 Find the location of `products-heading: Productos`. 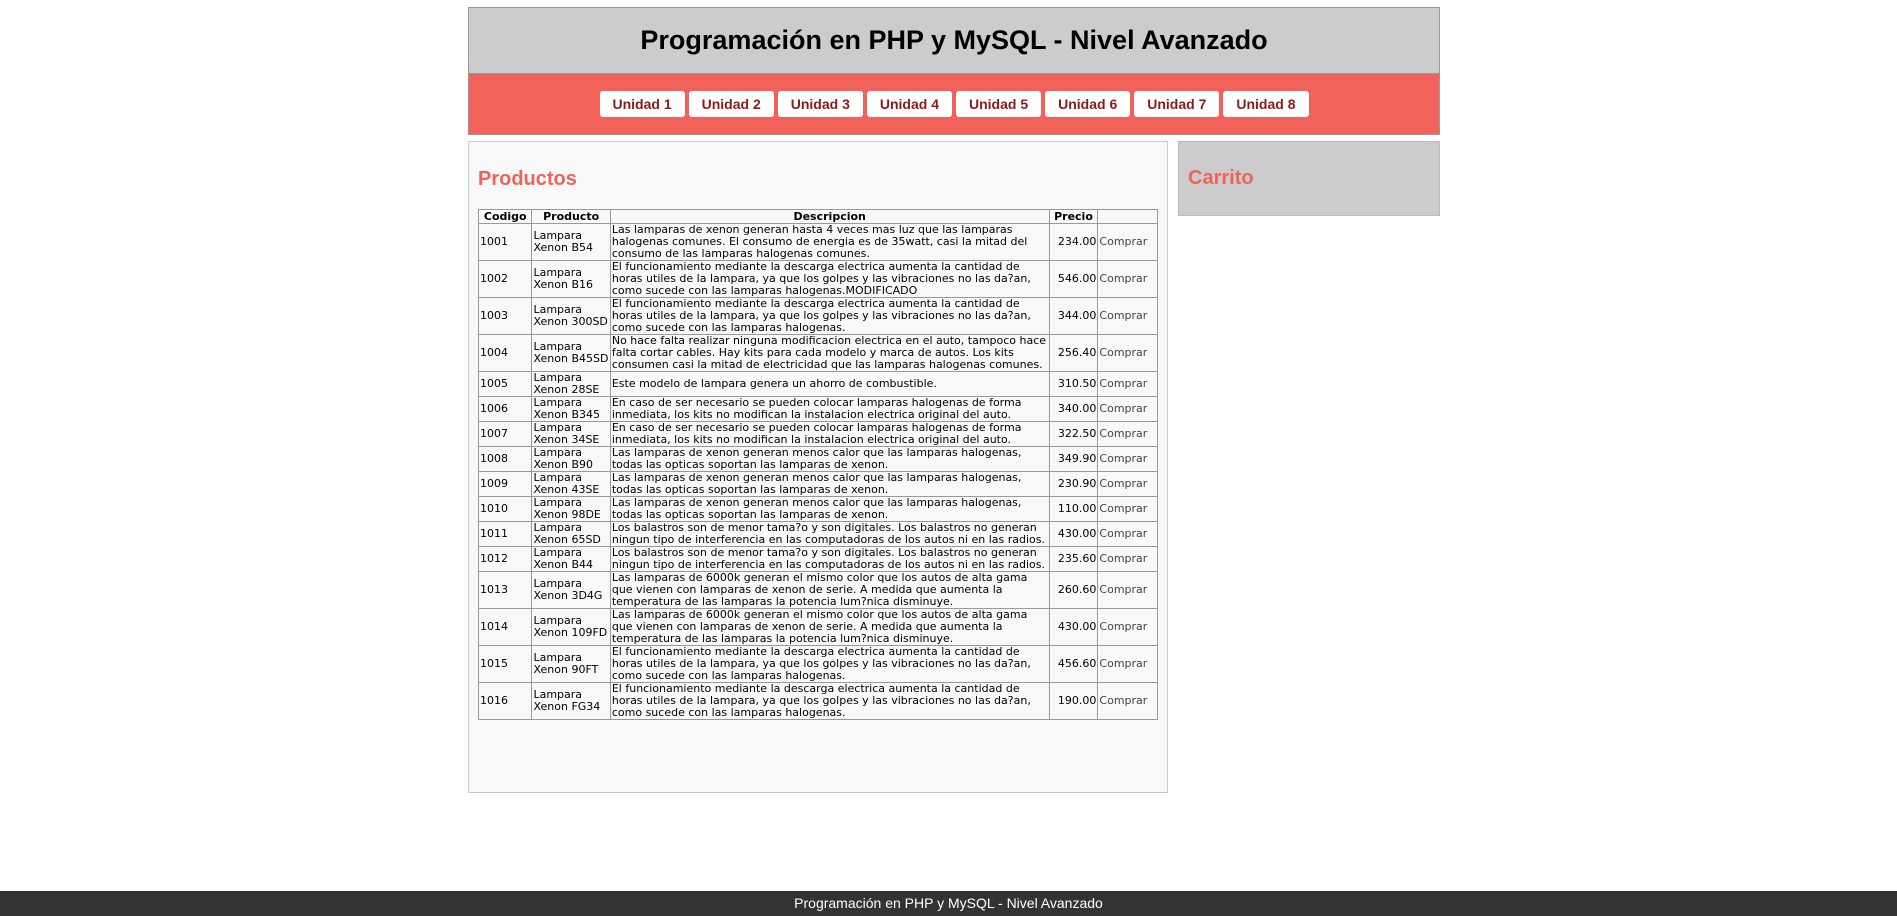

products-heading: Productos is located at coordinates (527, 179).